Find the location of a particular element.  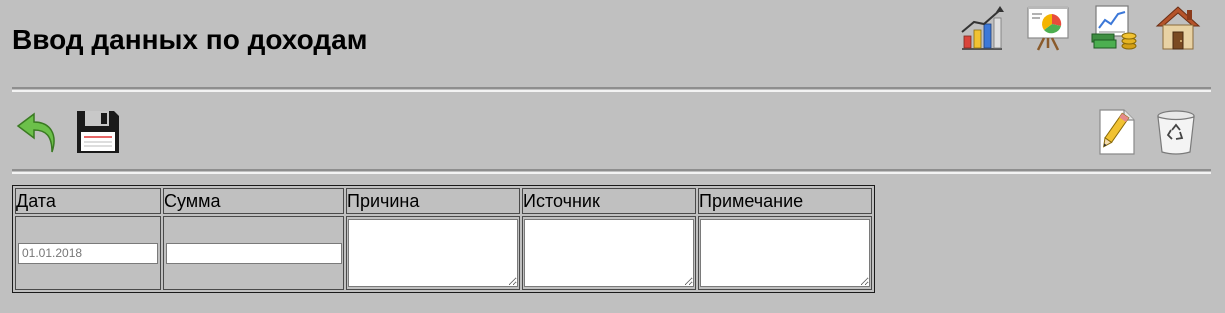

reason-textarea is located at coordinates (433, 253).